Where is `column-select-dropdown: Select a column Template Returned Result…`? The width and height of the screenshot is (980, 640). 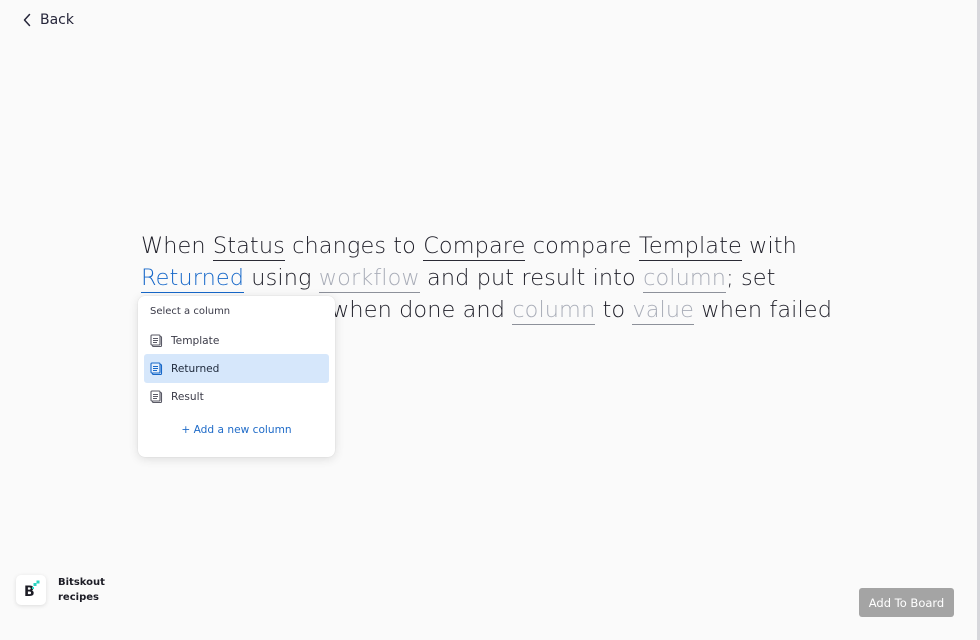
column-select-dropdown: Select a column Template Returned Result… is located at coordinates (236, 376).